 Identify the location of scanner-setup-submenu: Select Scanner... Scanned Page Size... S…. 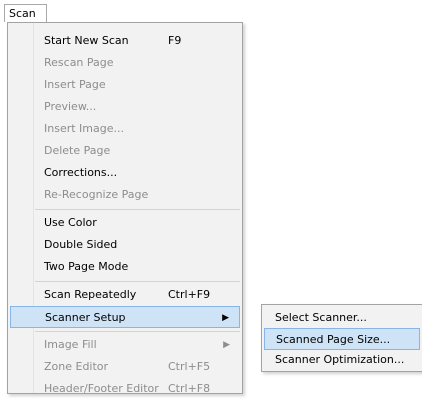
(341, 338).